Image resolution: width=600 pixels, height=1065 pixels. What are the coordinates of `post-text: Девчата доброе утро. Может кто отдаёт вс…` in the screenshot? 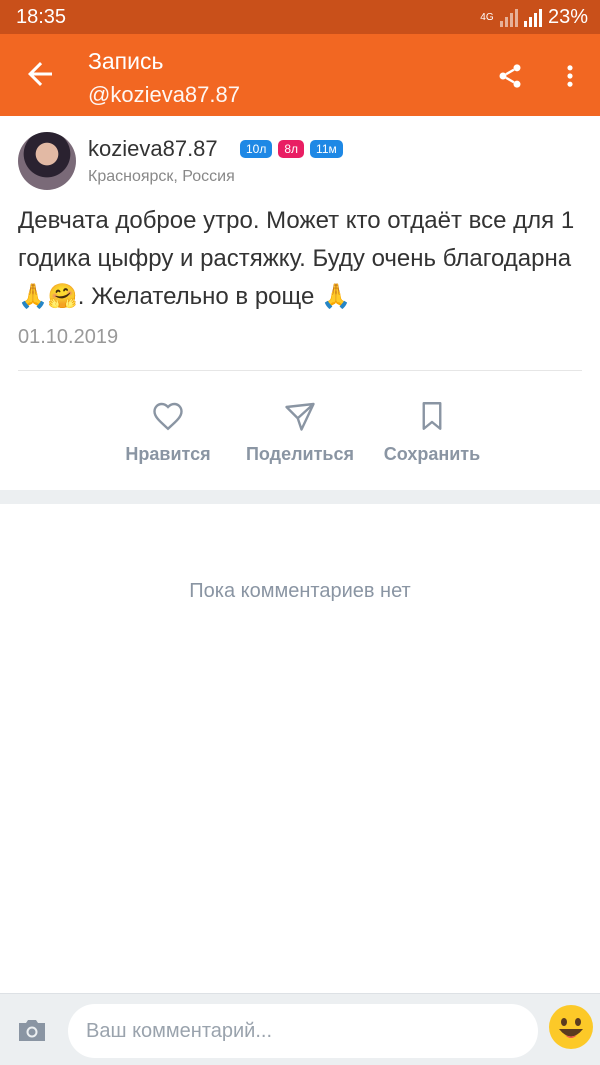 It's located at (296, 258).